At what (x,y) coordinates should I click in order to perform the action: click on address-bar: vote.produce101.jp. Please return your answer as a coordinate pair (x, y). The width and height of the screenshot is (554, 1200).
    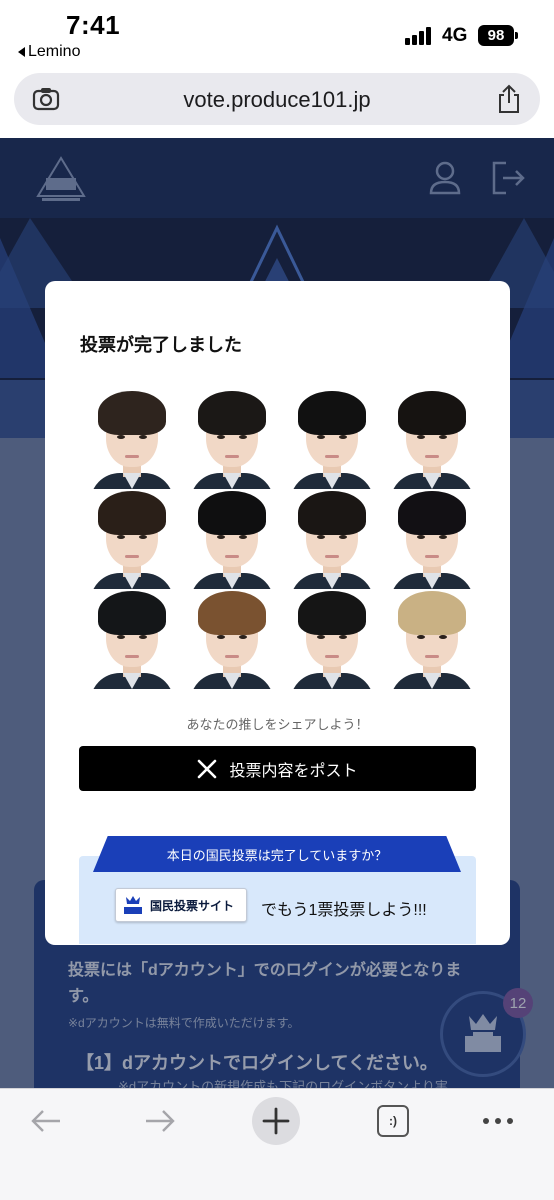
    Looking at the image, I should click on (277, 99).